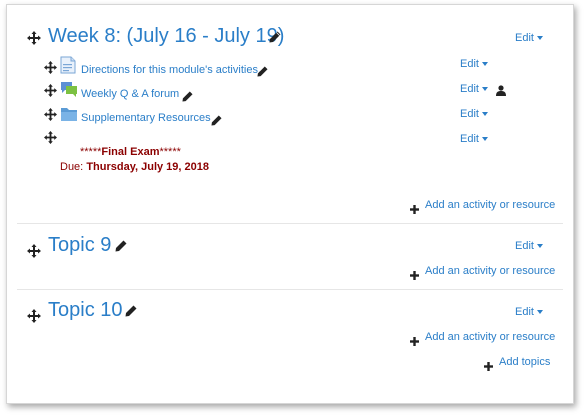  I want to click on label-edit-menu: Edit, so click(474, 139).